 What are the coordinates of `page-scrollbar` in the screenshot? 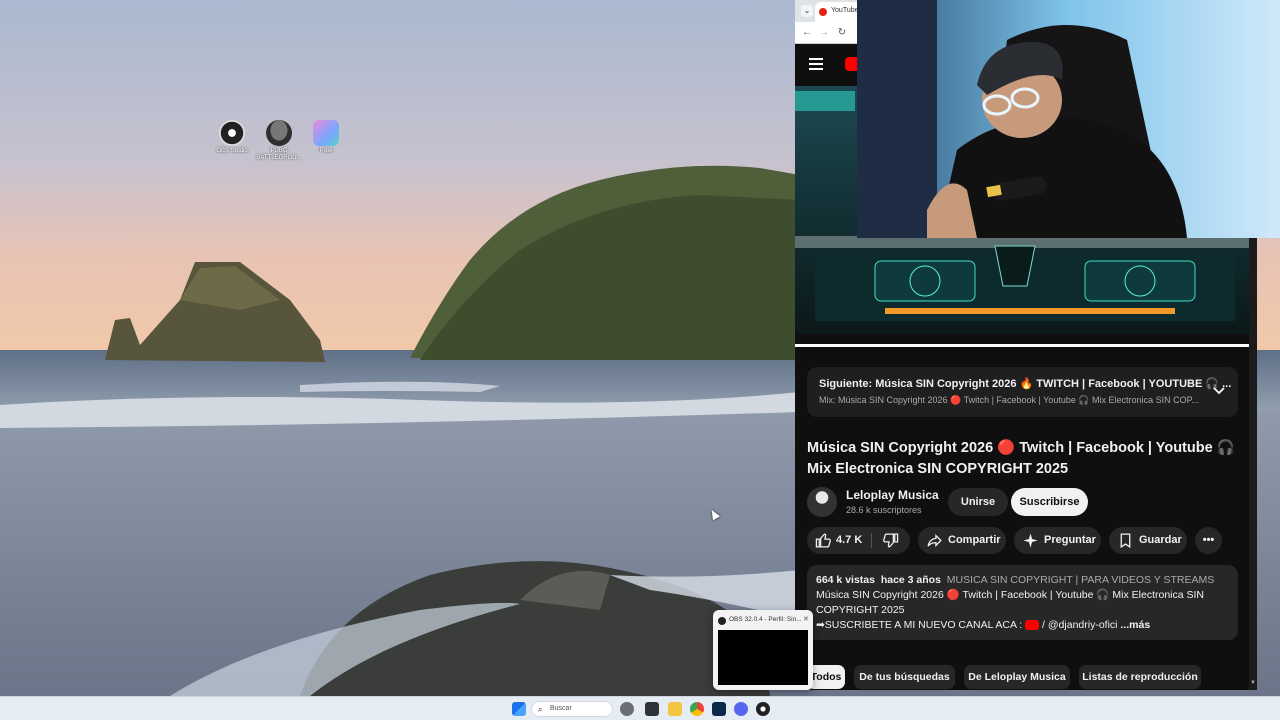 It's located at (1253, 464).